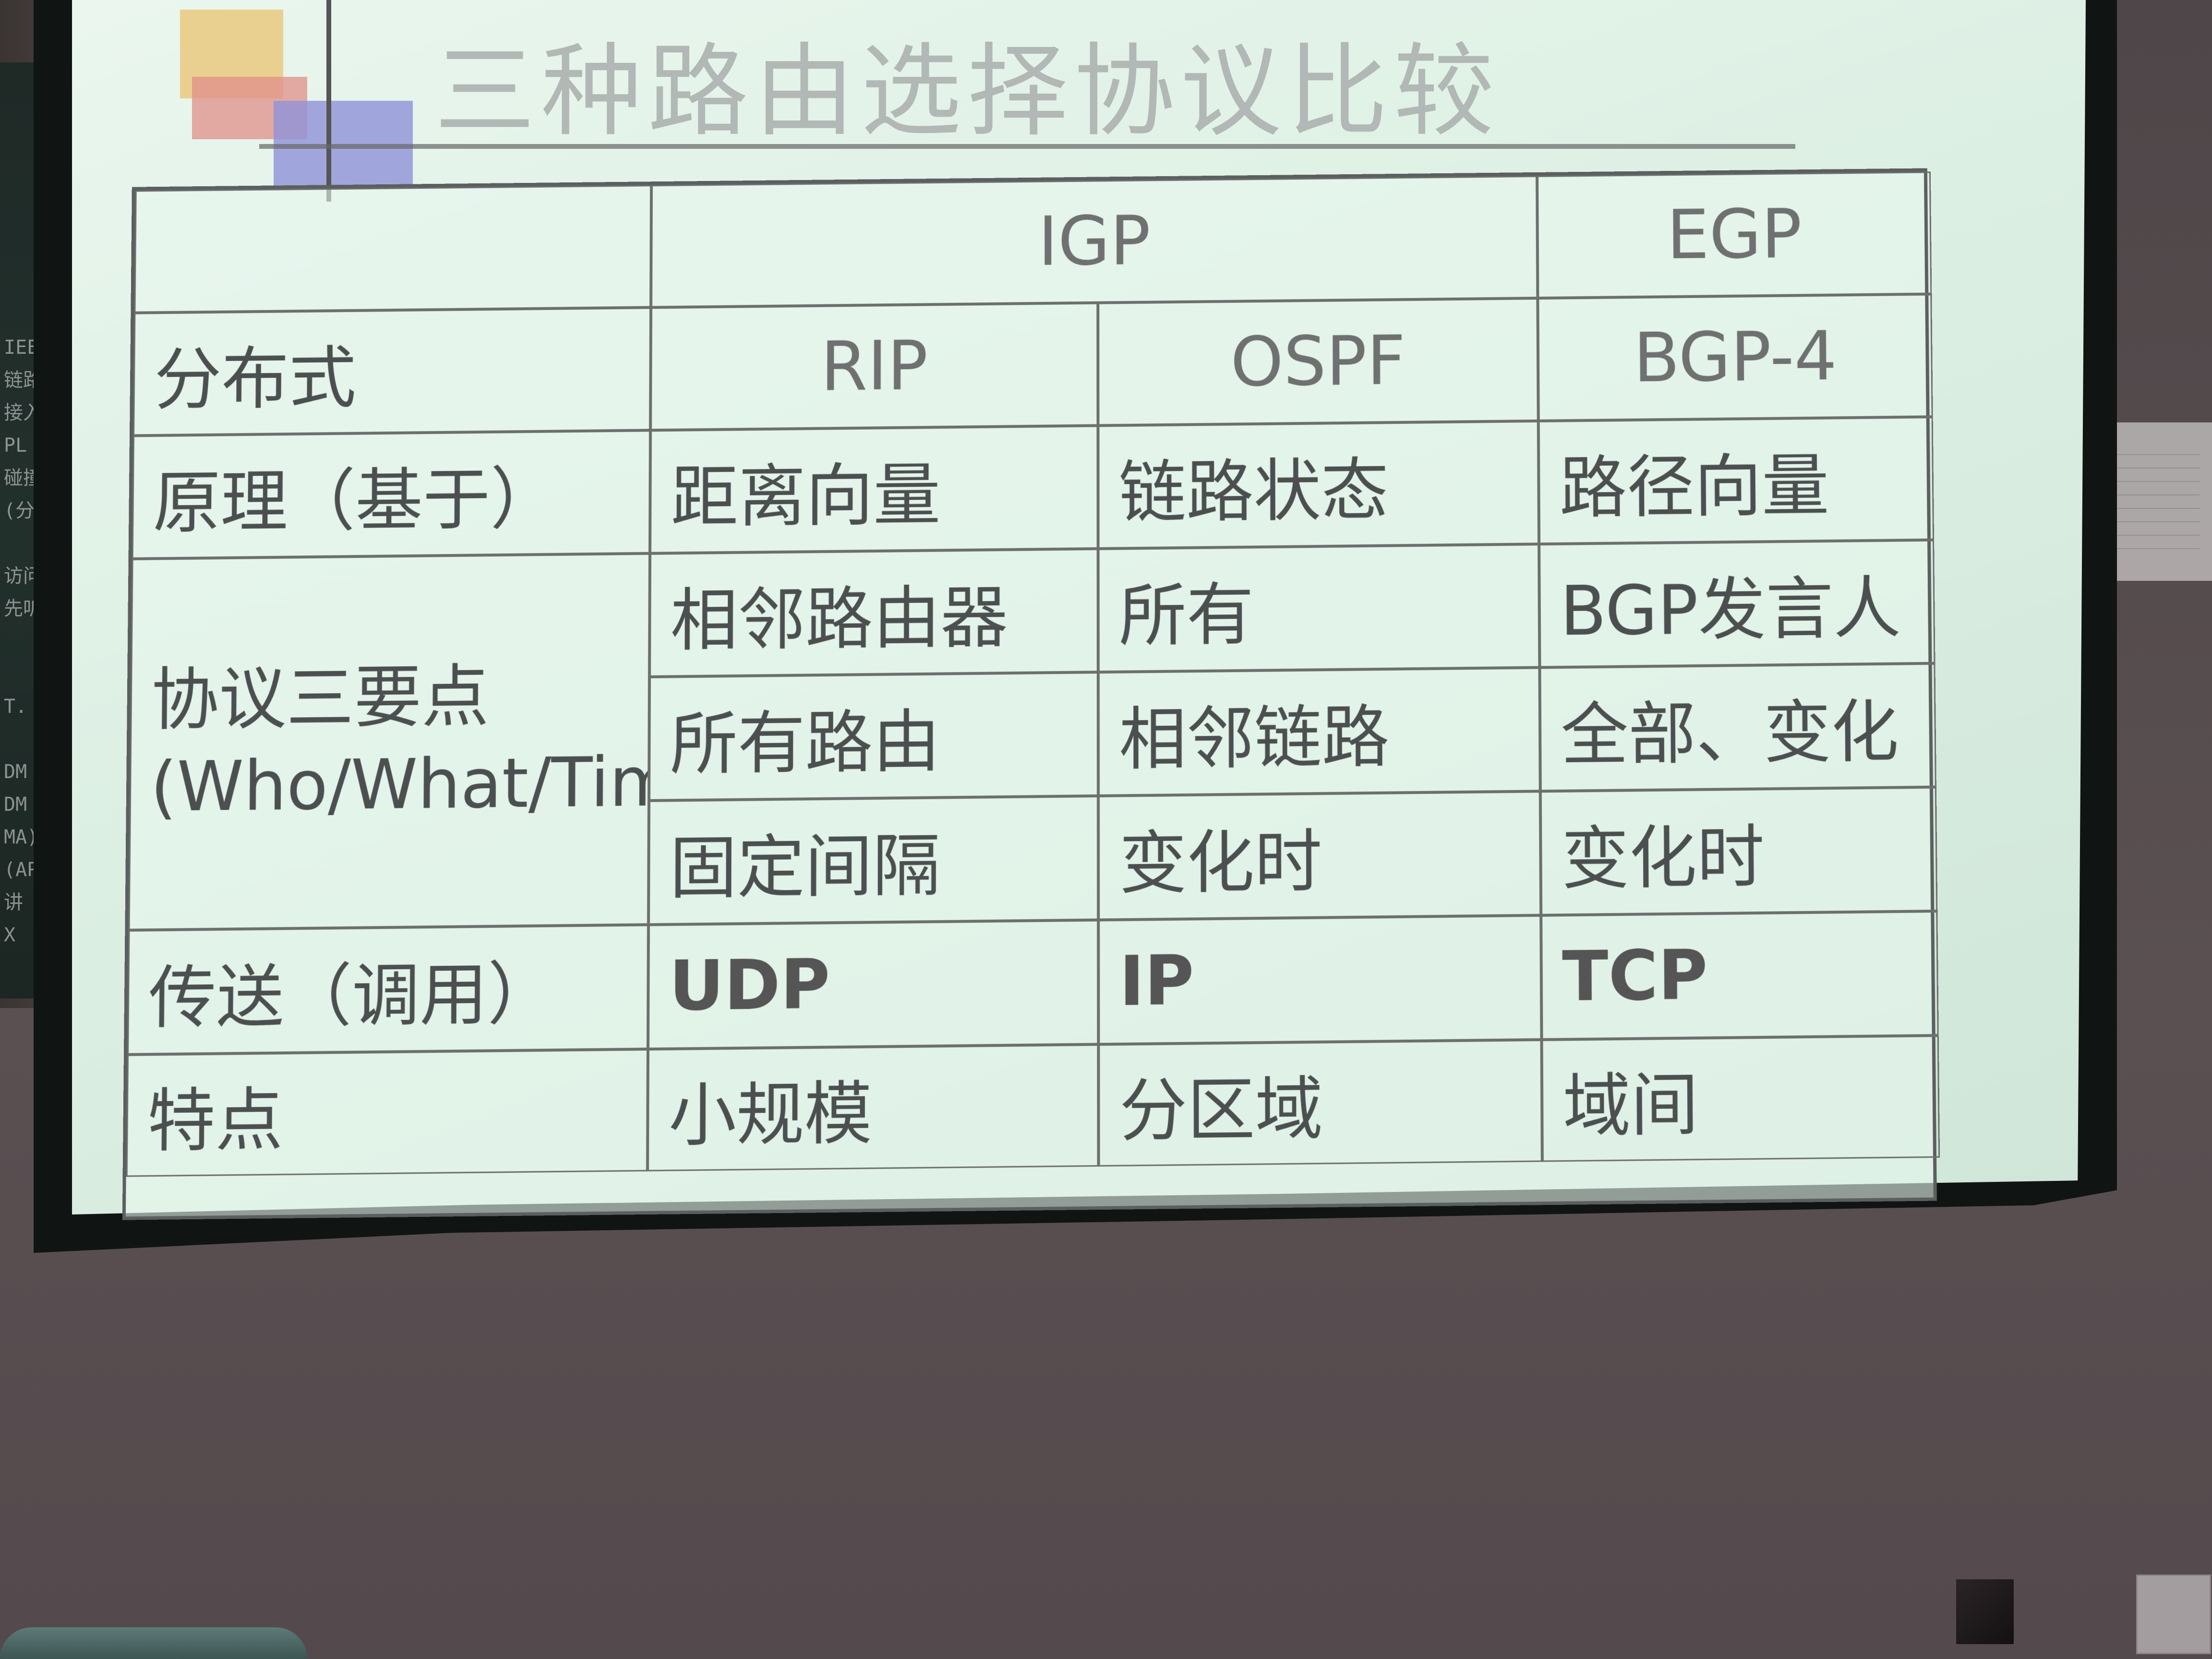 The image size is (2212, 1659). Describe the element at coordinates (1320, 1103) in the screenshot. I see `cell-ospf-features: 分区域` at that location.